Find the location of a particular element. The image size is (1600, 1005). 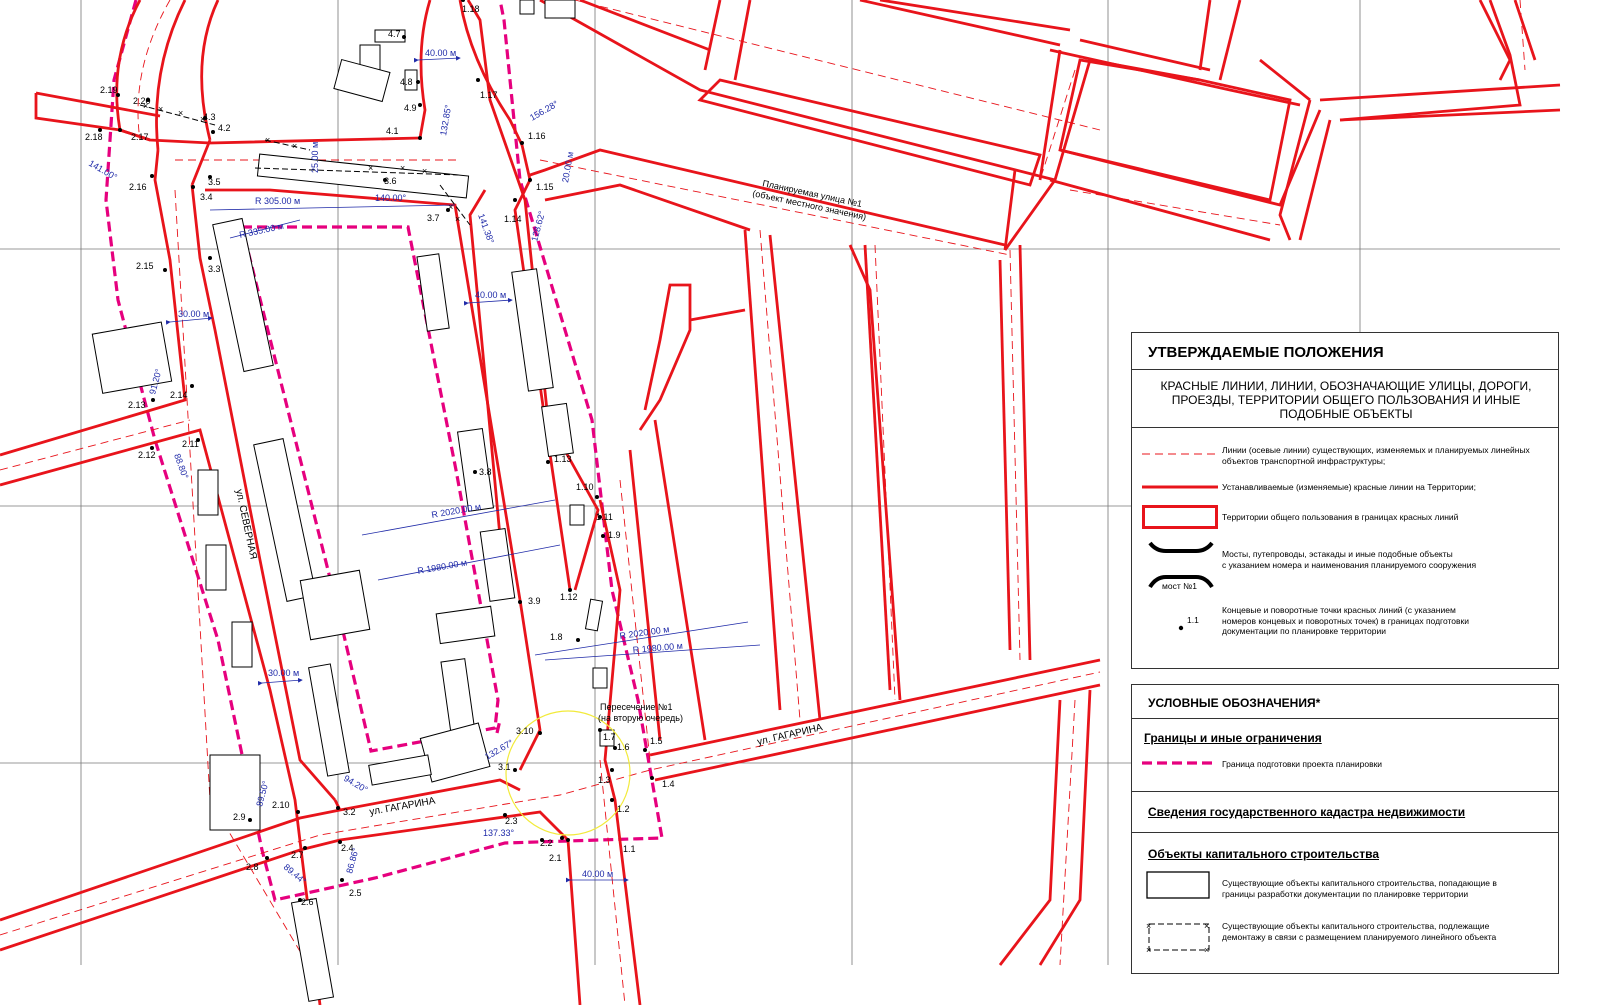

point-label: 2.7 is located at coordinates (297, 855).